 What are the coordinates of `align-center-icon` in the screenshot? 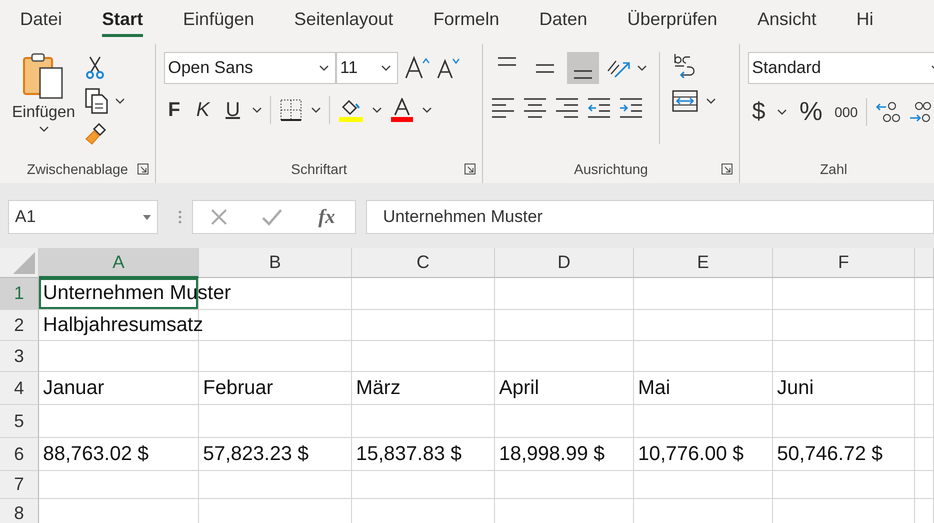 It's located at (535, 107).